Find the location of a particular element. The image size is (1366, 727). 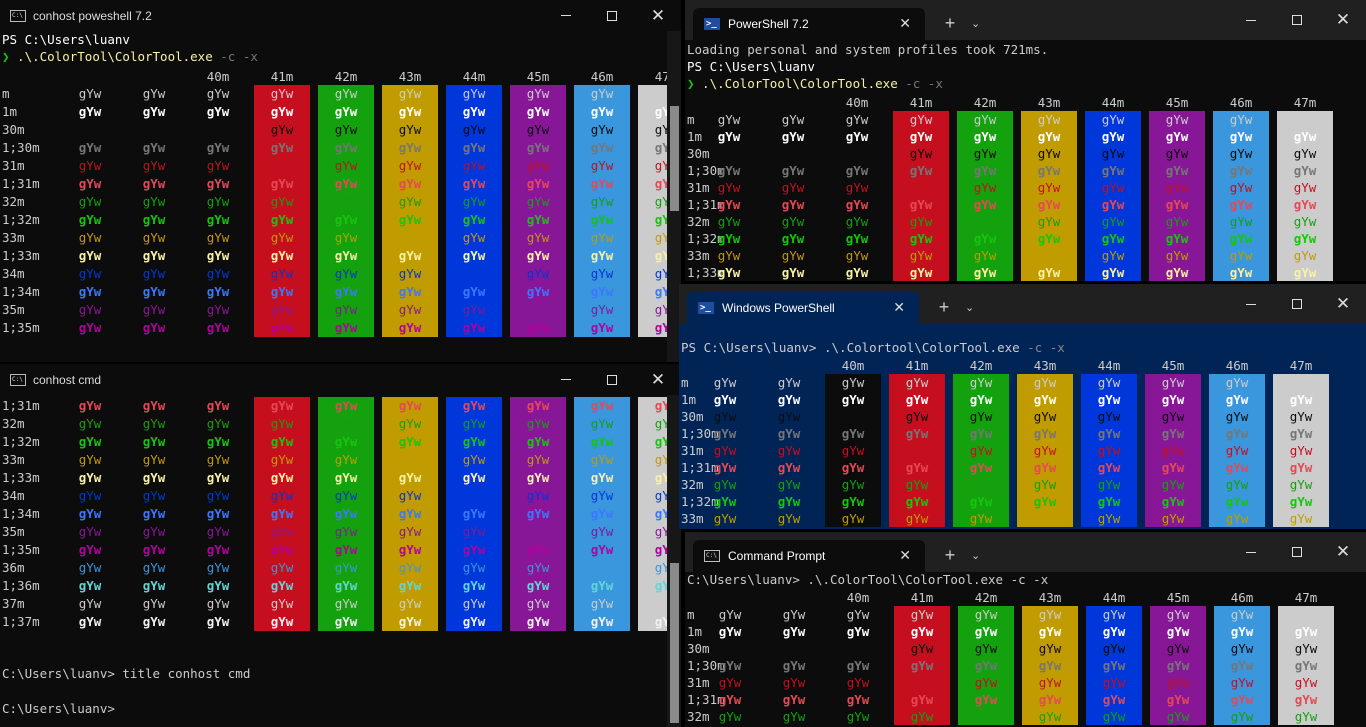

bg-header-40m: 40m is located at coordinates (857, 102).